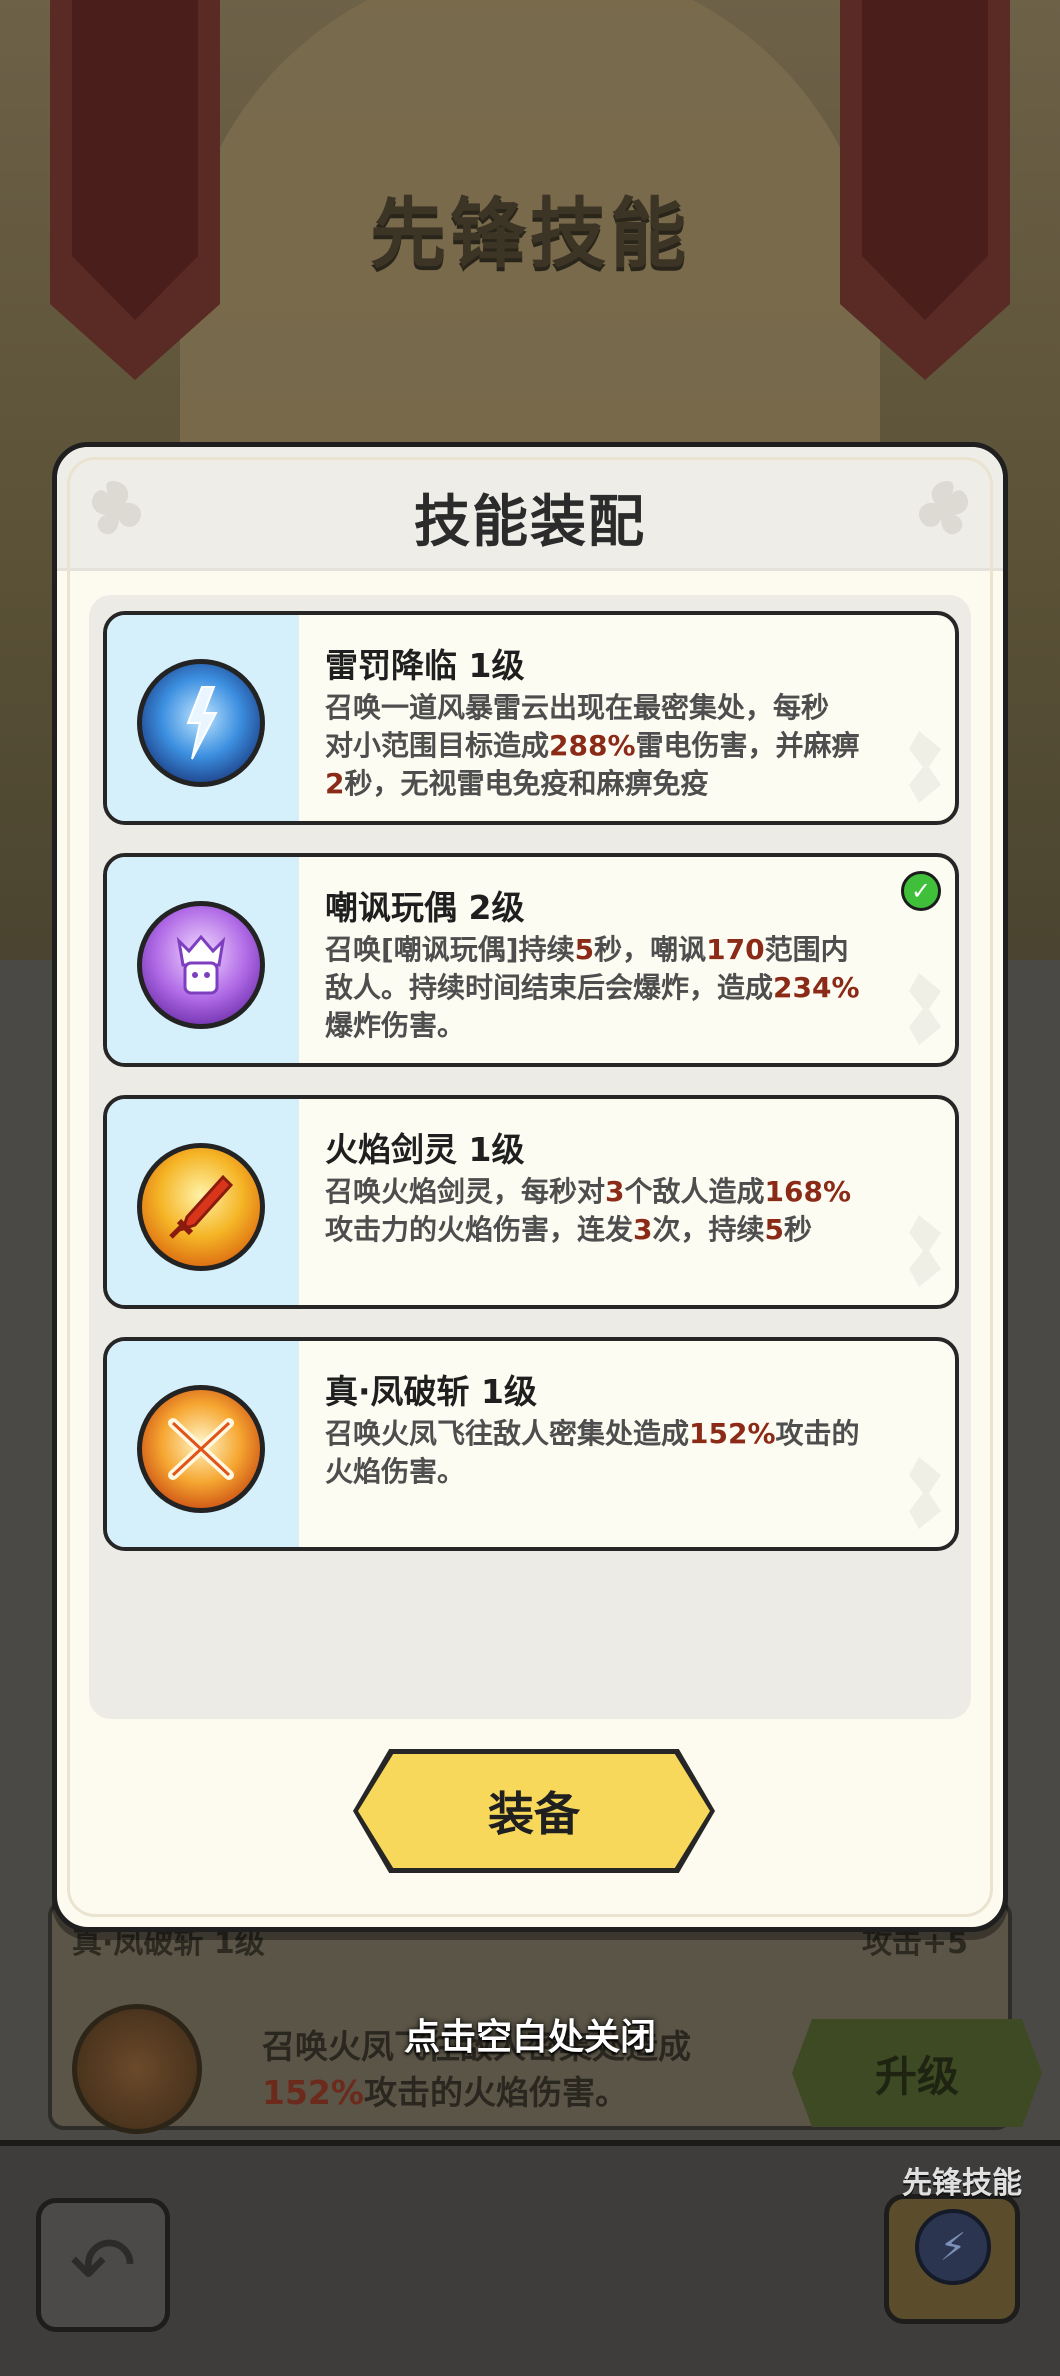  Describe the element at coordinates (201, 1207) in the screenshot. I see `flame-sword-icon` at that location.